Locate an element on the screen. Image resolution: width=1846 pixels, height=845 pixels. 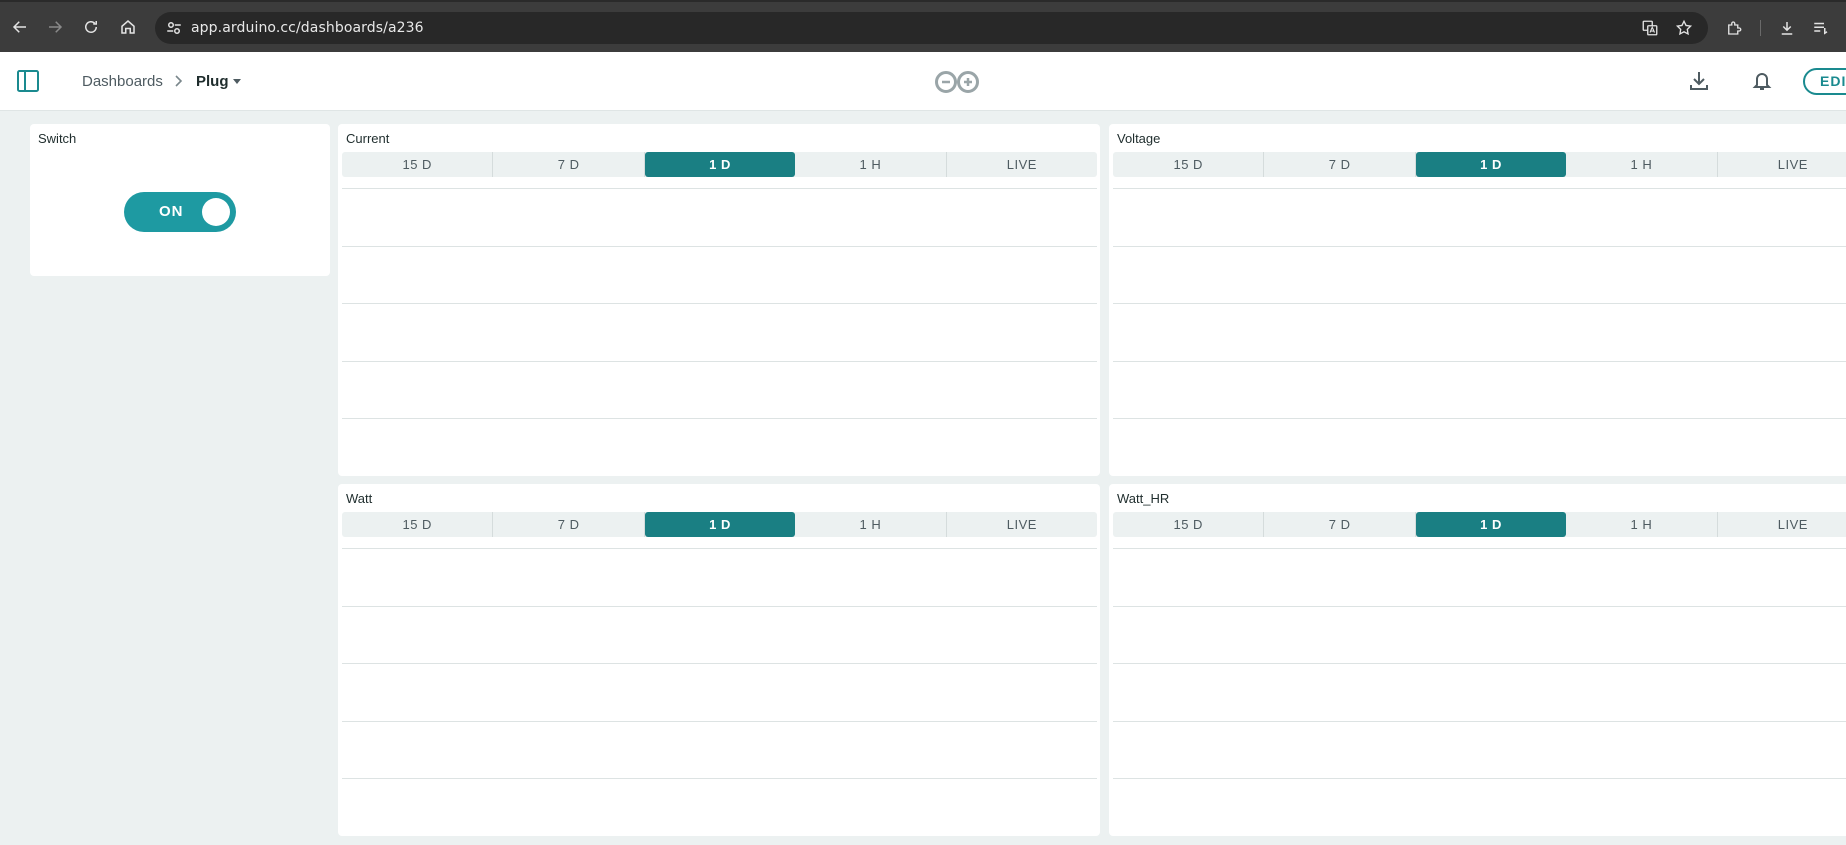
breadcrumb-current-dashboard: Plug is located at coordinates (212, 81).